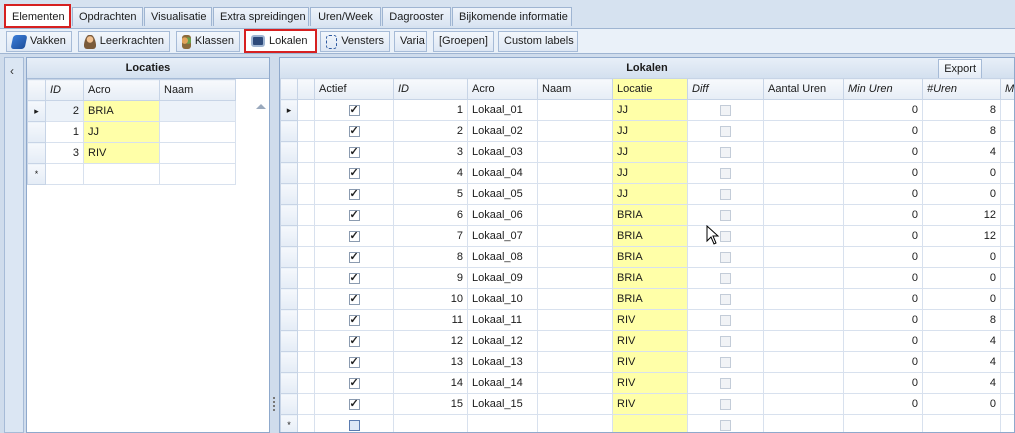 Image resolution: width=1015 pixels, height=433 pixels. What do you see at coordinates (650, 89) in the screenshot?
I see `column-header-locatie: Locatie` at bounding box center [650, 89].